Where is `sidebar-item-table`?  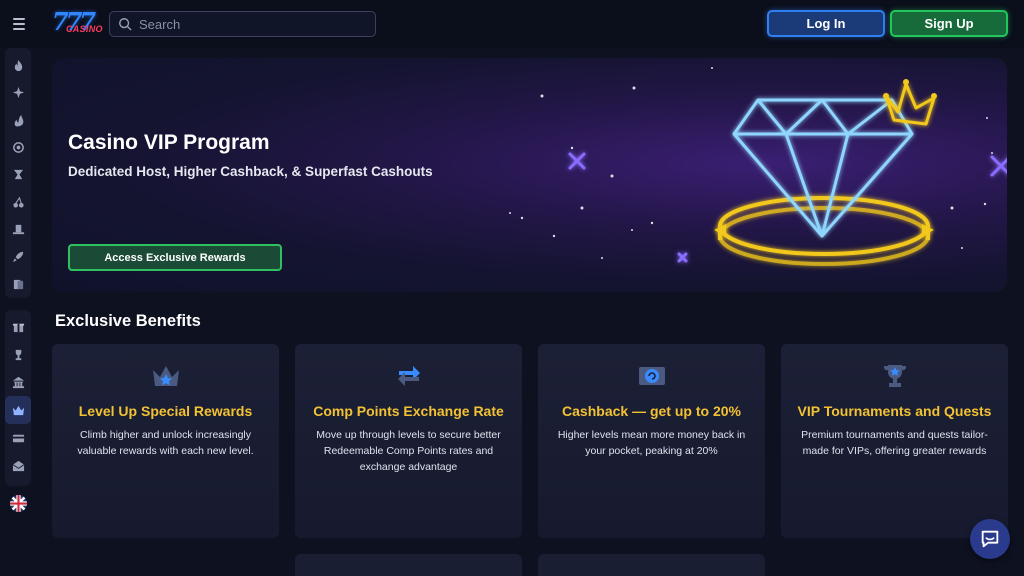
sidebar-item-table is located at coordinates (18, 229).